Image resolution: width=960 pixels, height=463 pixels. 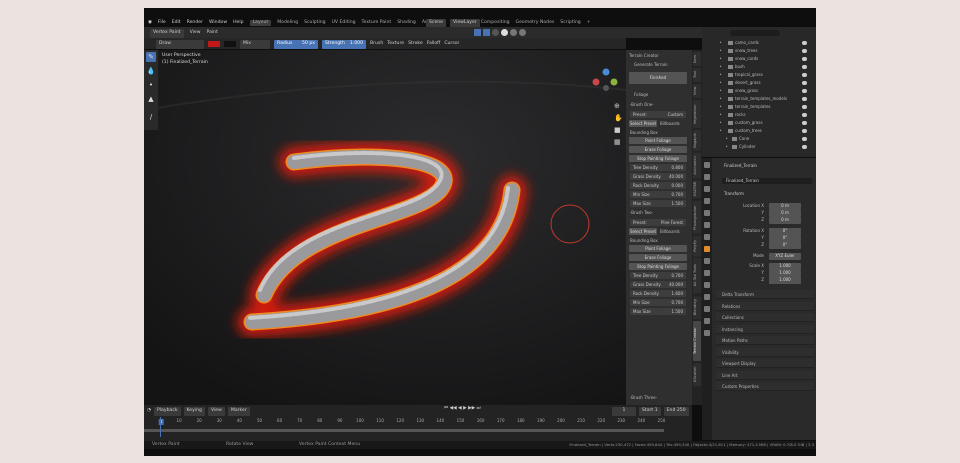 What do you see at coordinates (759, 130) in the screenshot?
I see `outliner-item: ▸ custom_trees` at bounding box center [759, 130].